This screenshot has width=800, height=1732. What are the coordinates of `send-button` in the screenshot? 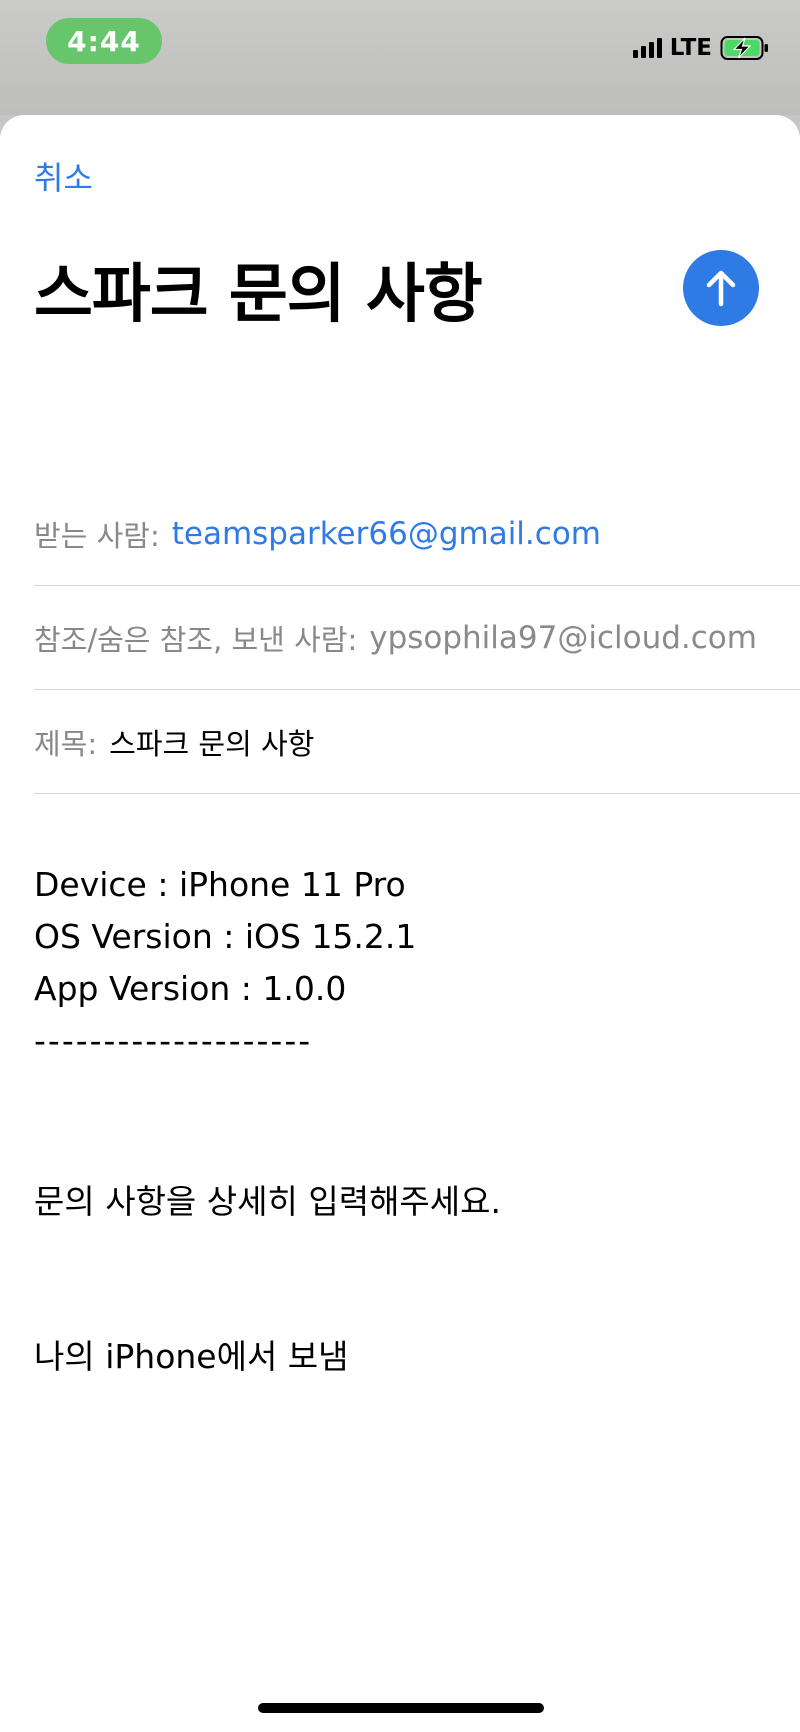 It's located at (721, 288).